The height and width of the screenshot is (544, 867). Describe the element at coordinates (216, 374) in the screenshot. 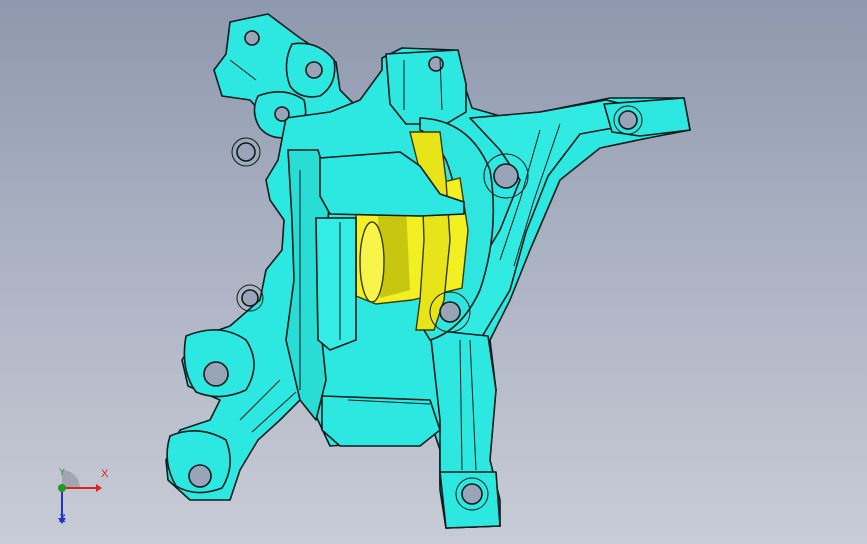

I see `hole-lower-arm` at that location.